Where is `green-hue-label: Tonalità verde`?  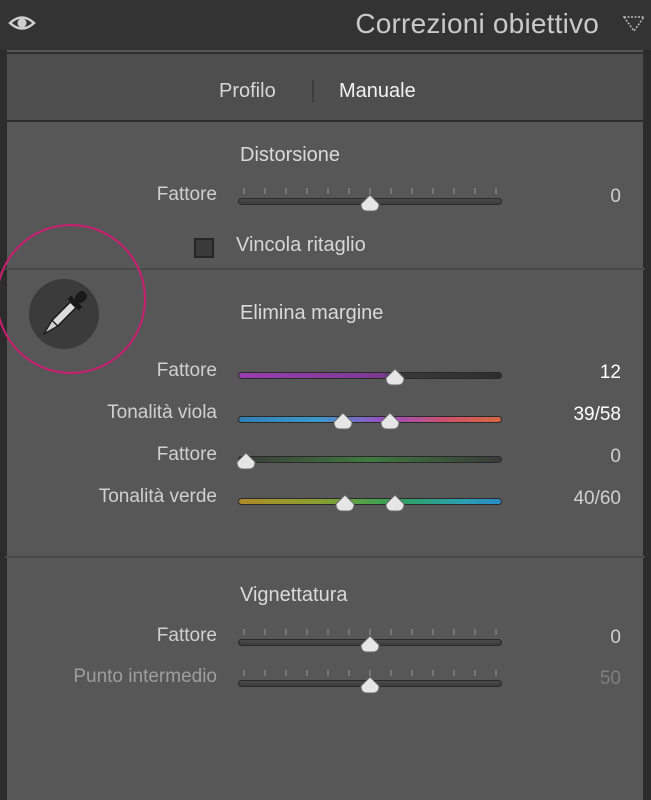
green-hue-label: Tonalità verde is located at coordinates (157, 496).